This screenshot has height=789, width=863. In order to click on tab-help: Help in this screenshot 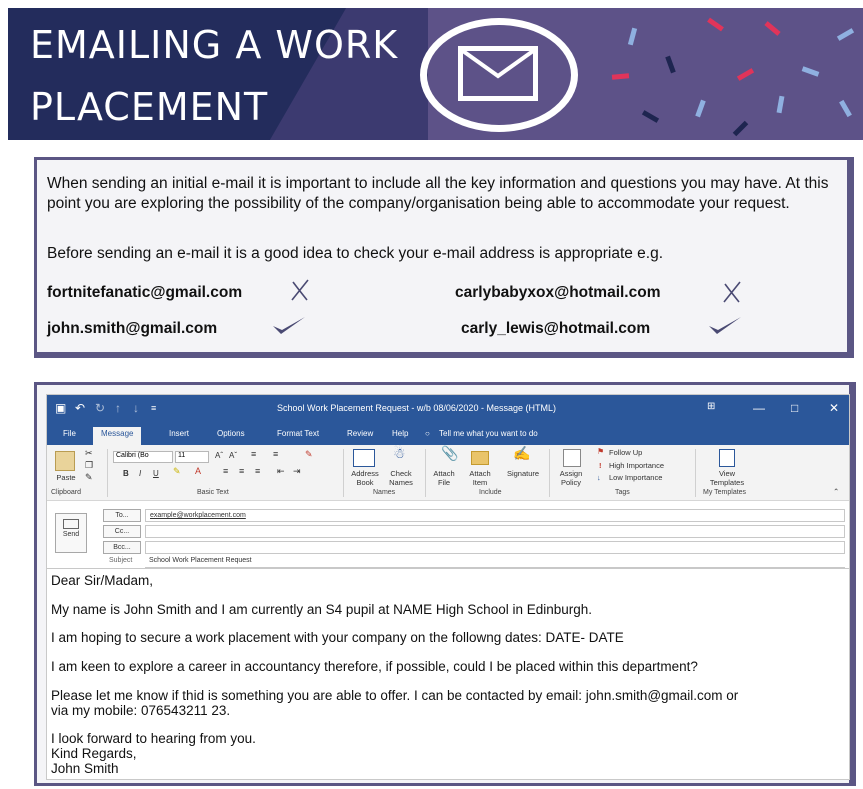, I will do `click(400, 433)`.